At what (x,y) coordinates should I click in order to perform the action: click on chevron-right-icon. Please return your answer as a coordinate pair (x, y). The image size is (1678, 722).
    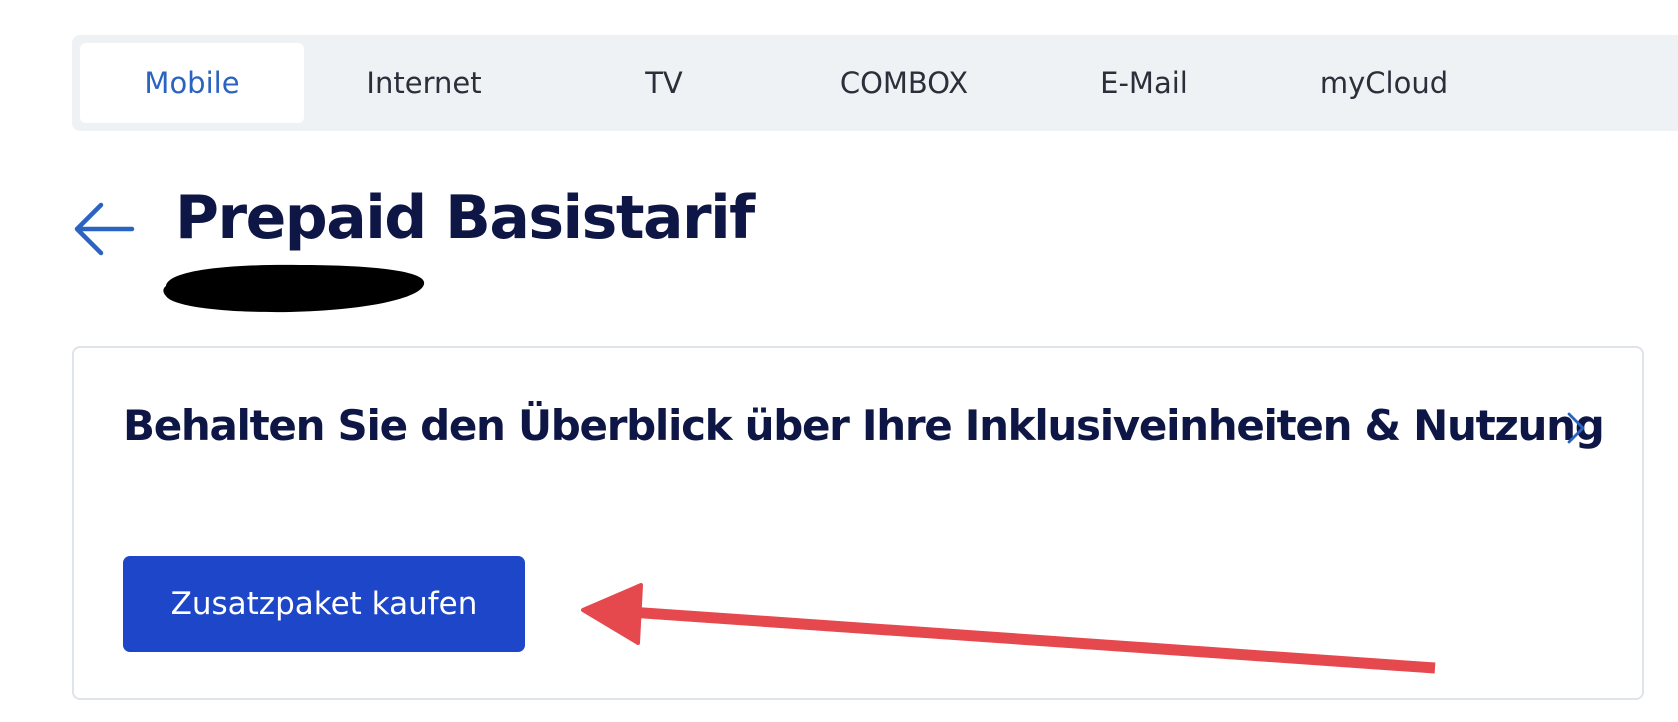
    Looking at the image, I should click on (1576, 428).